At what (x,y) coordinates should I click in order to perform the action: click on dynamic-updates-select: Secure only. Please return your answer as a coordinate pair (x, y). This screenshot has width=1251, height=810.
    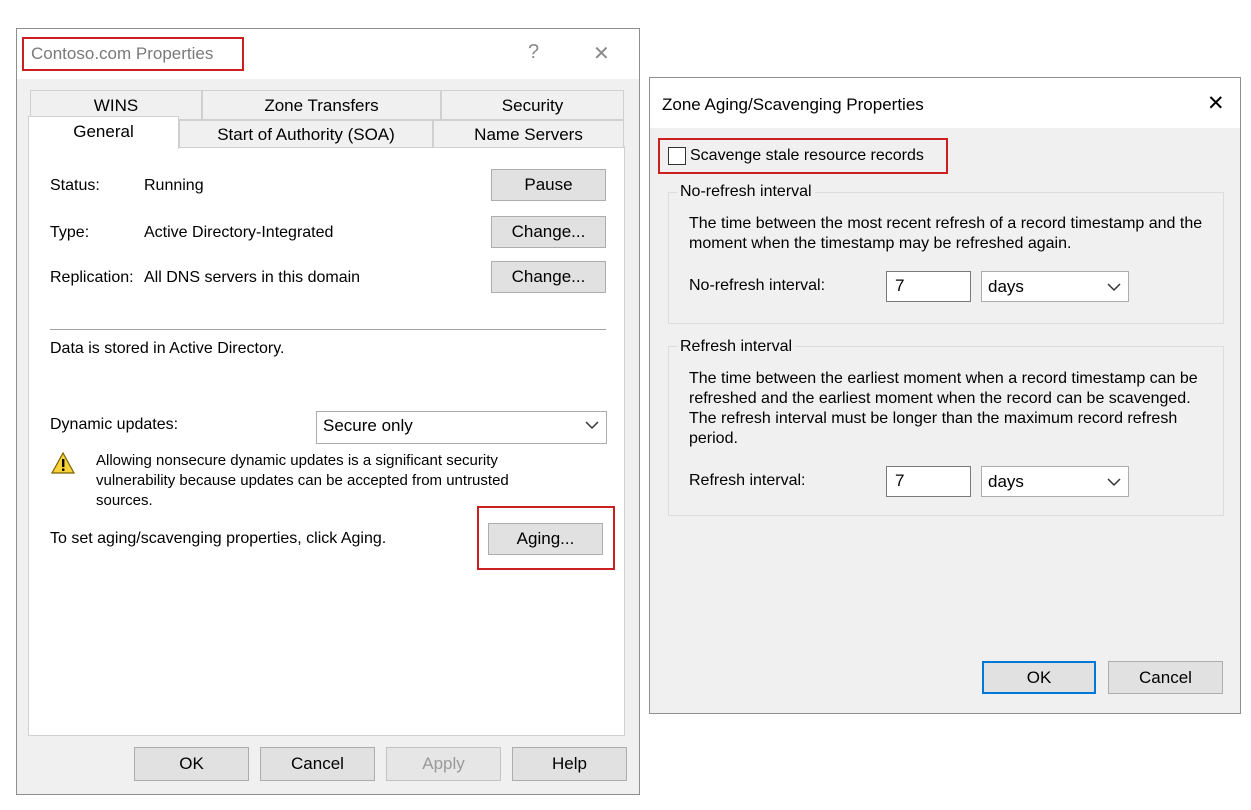
    Looking at the image, I should click on (461, 427).